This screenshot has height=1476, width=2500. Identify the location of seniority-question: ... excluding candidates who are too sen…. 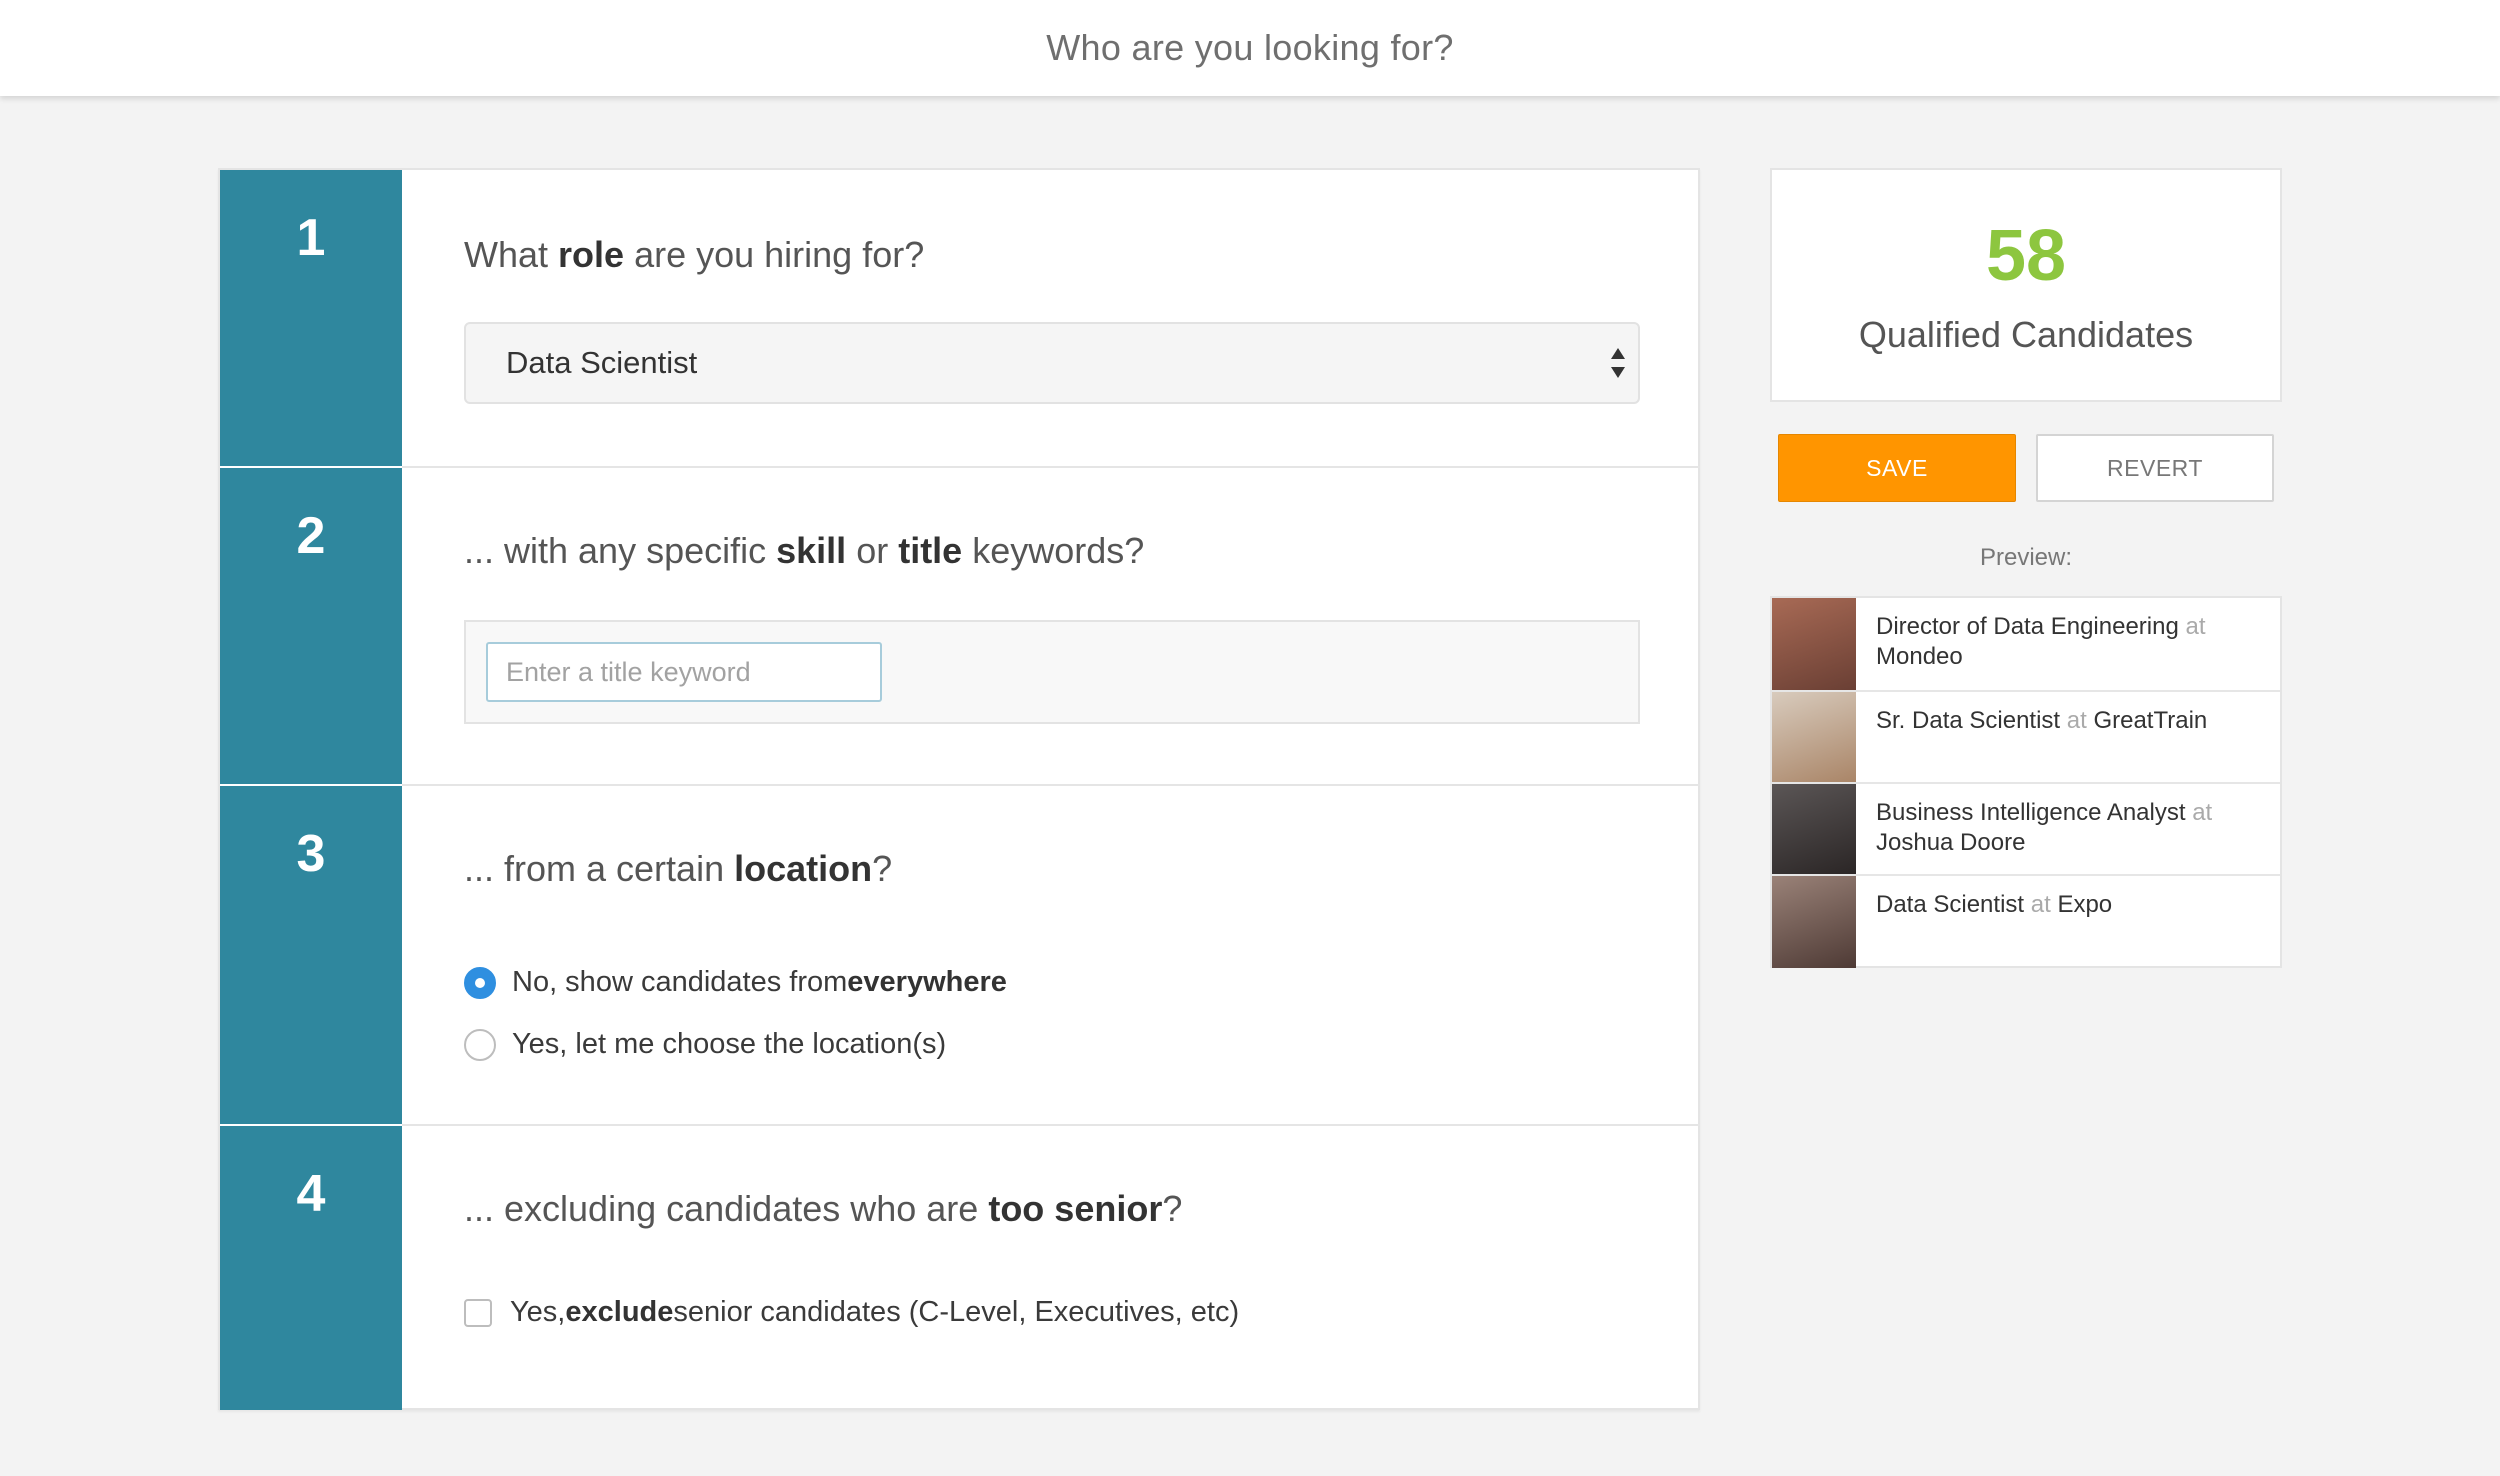
(823, 1208).